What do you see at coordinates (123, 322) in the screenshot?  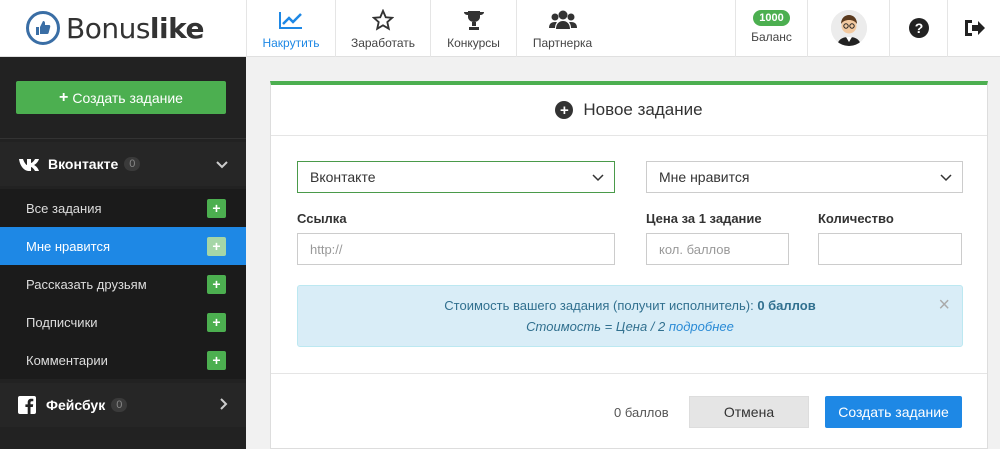 I see `sidebar-item-subscribers: Подписчики +` at bounding box center [123, 322].